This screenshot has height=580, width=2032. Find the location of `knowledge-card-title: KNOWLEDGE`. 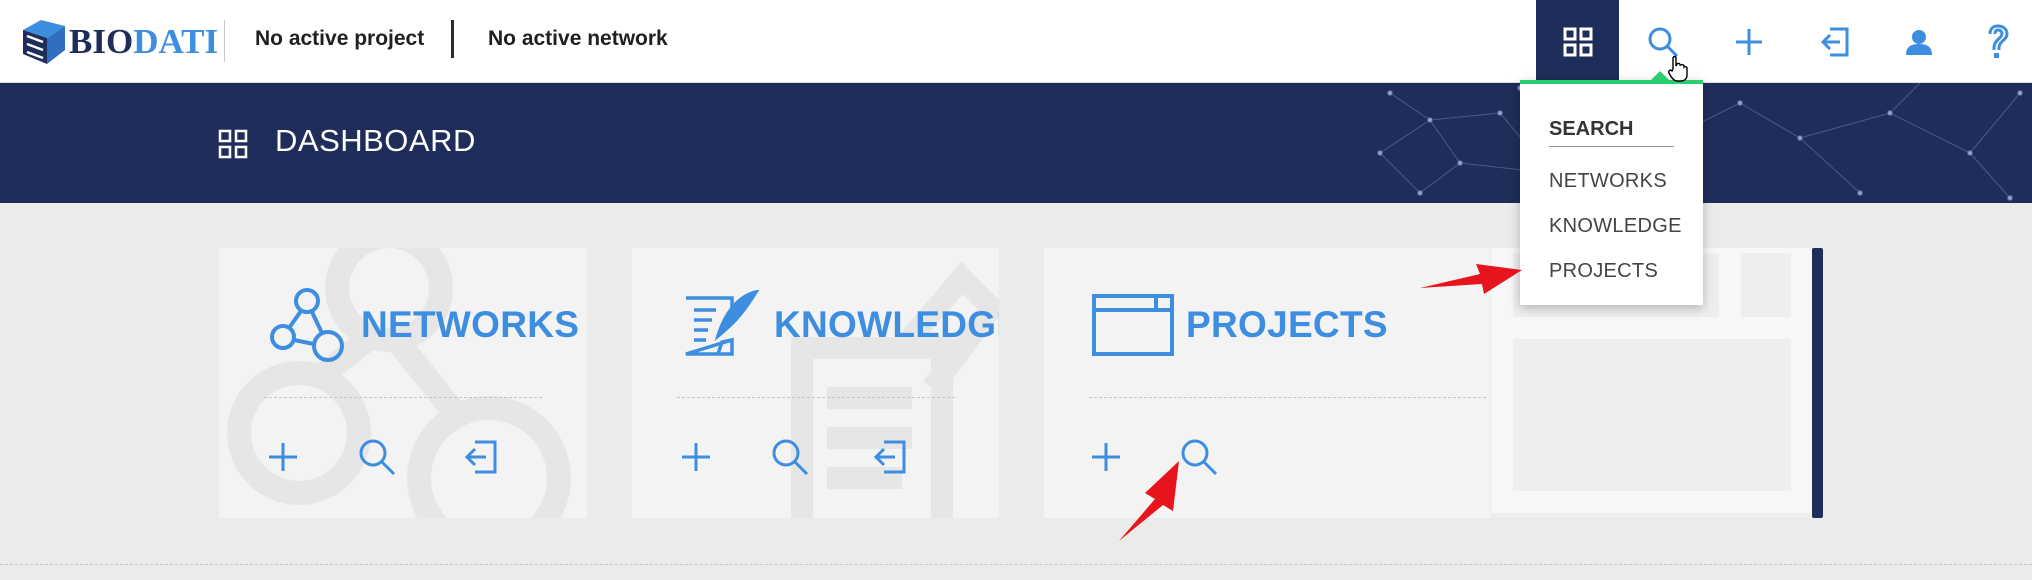

knowledge-card-title: KNOWLEDGE is located at coordinates (886, 325).